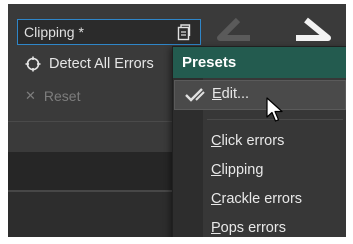  I want to click on detect-all-errors-label: Detect All Errors, so click(101, 64).